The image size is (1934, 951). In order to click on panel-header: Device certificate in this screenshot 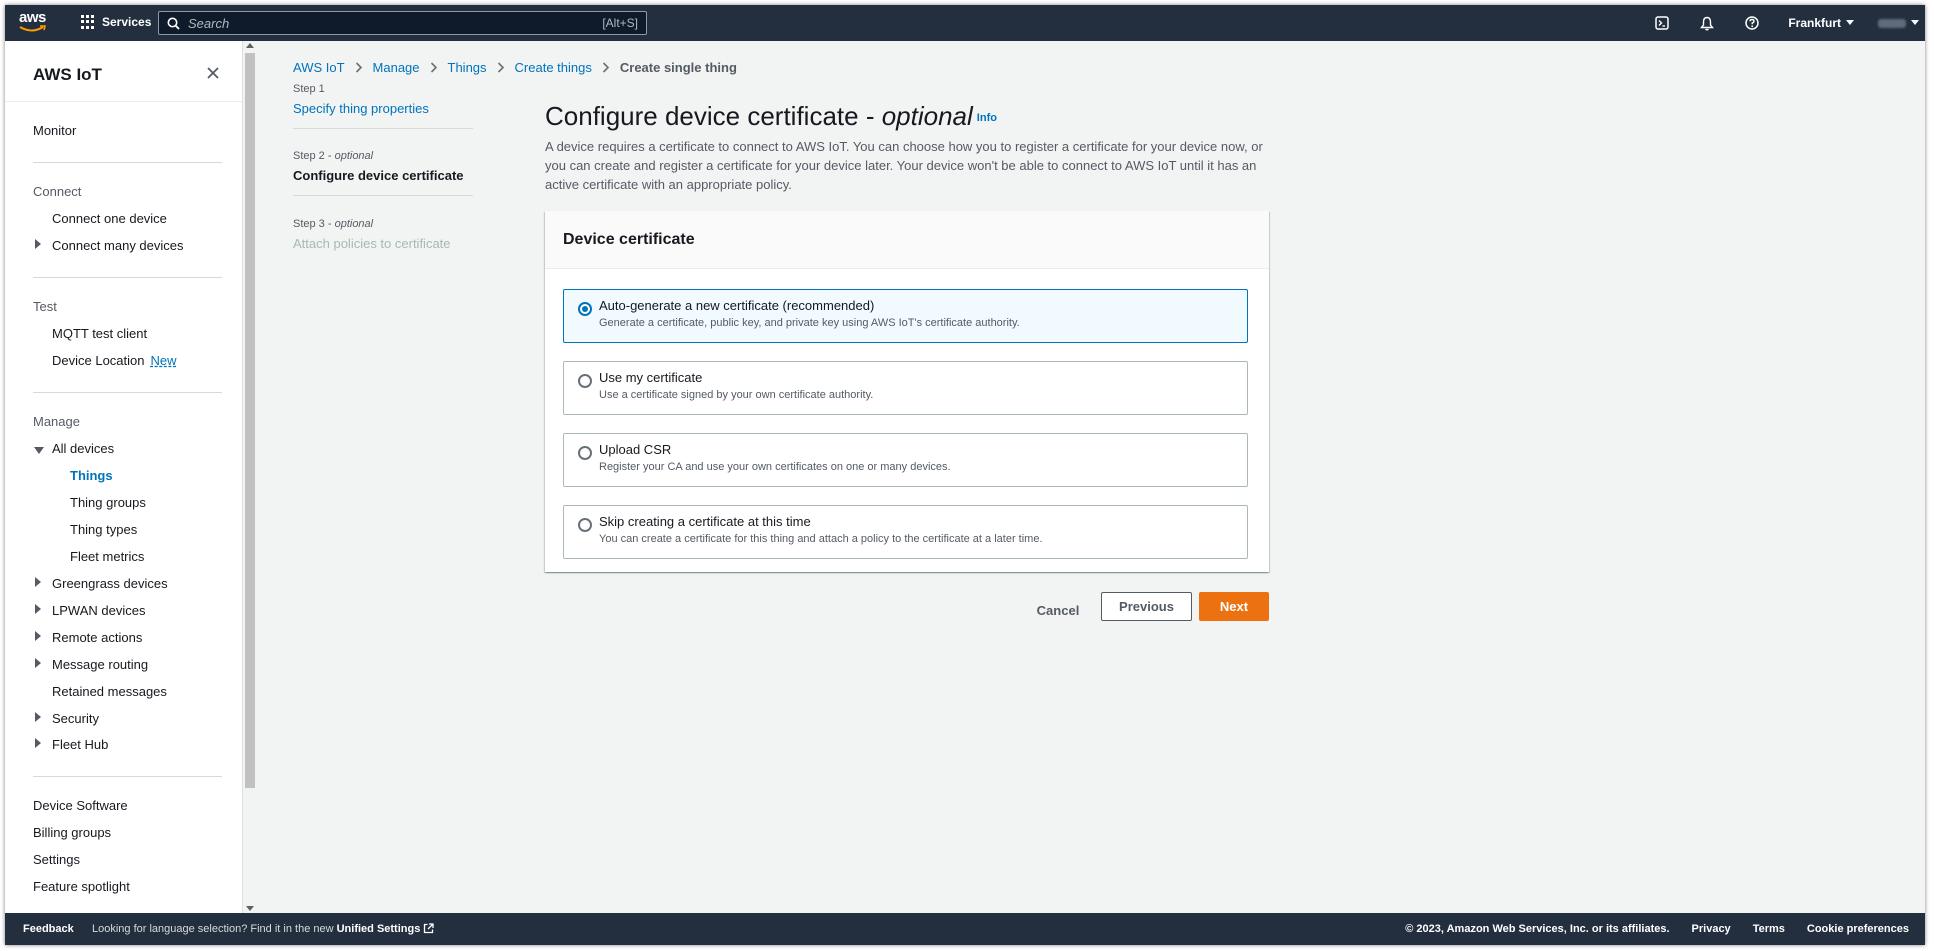, I will do `click(907, 240)`.